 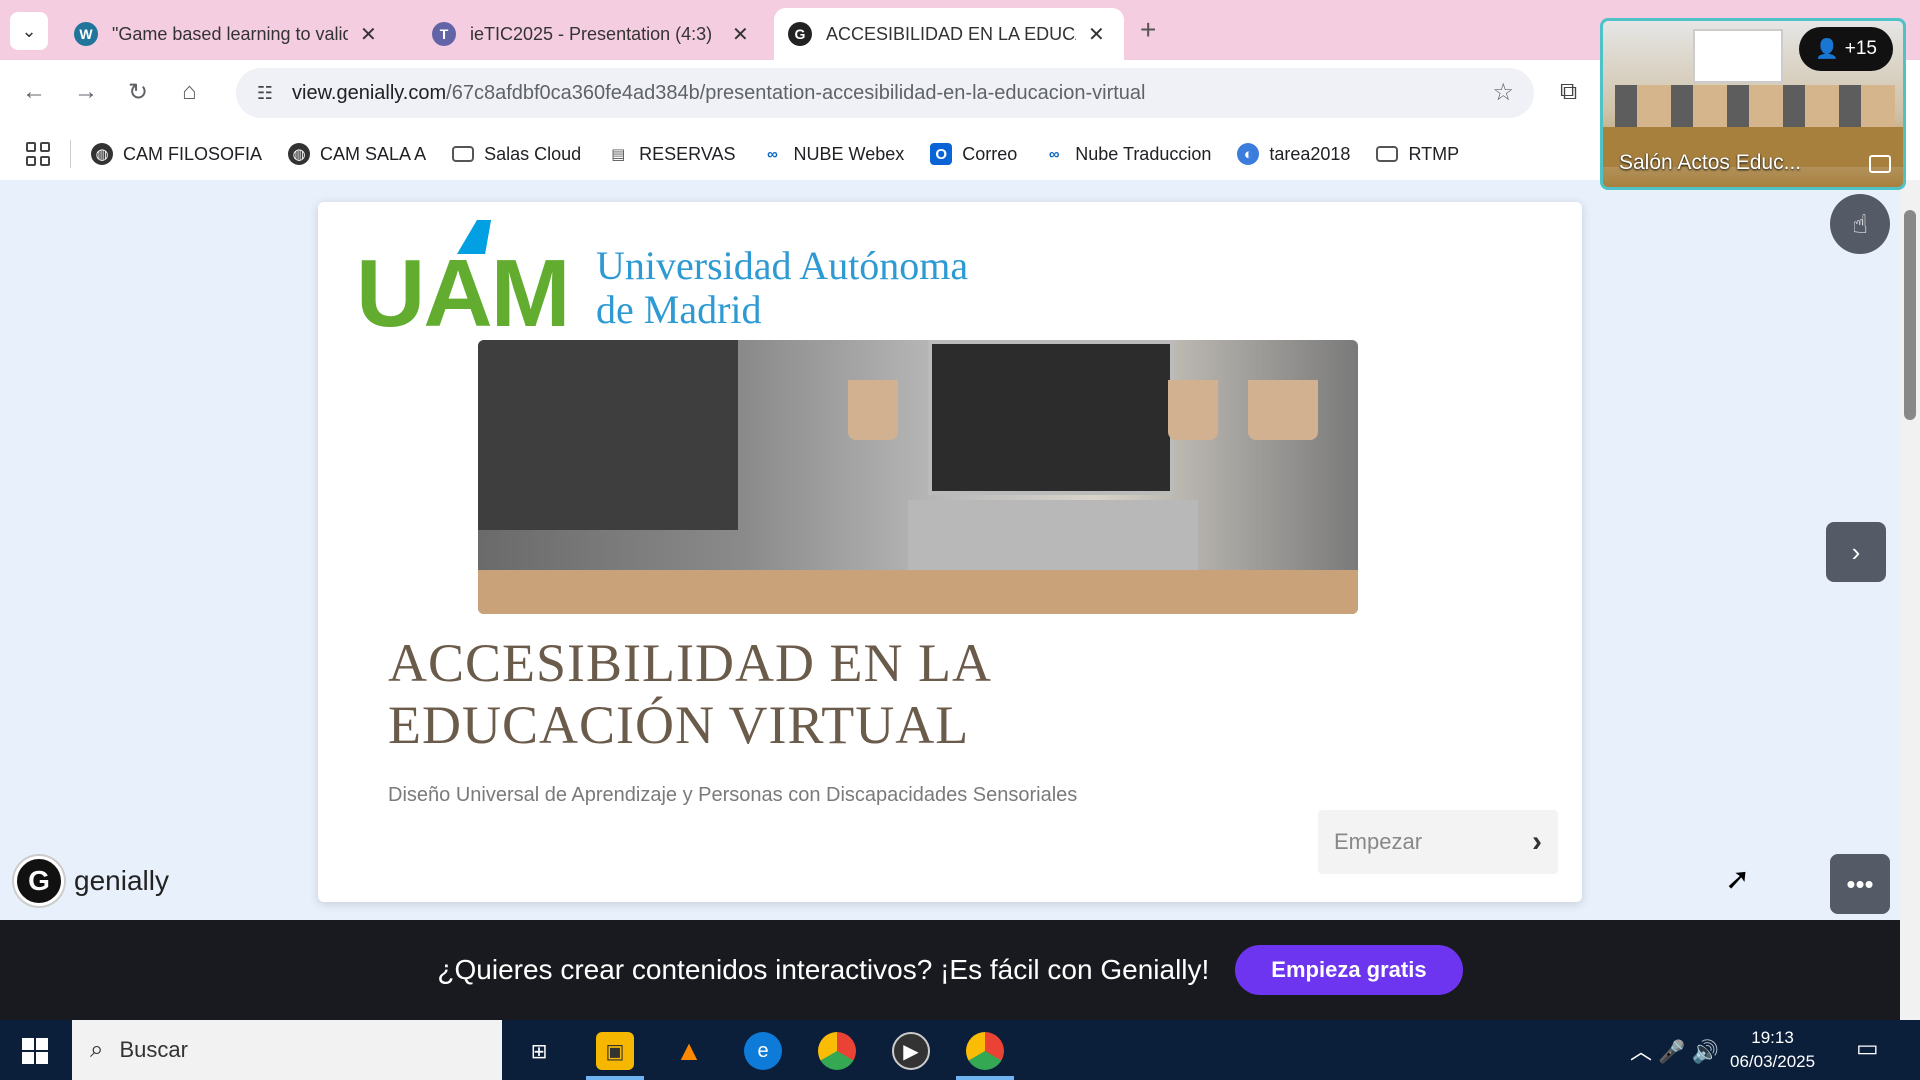 I want to click on search-icon: ⌕, so click(x=97, y=1049).